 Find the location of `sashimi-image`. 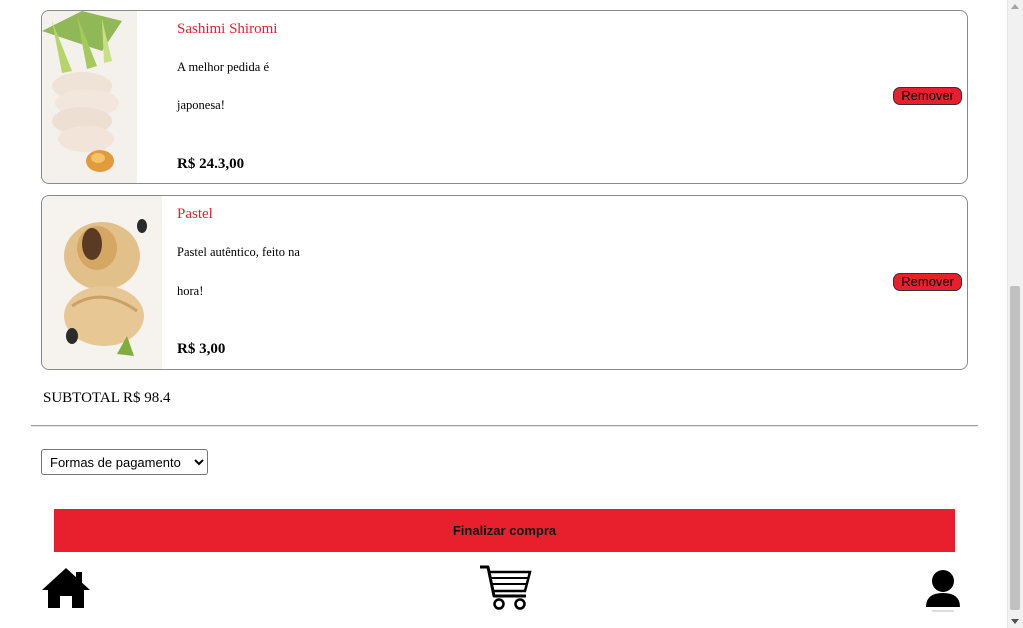

sashimi-image is located at coordinates (102, 97).